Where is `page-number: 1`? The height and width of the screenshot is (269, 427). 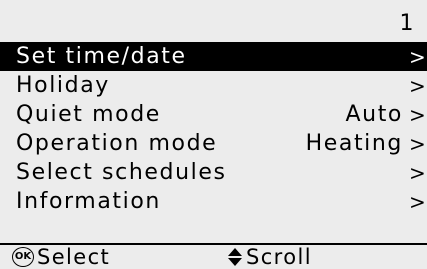
page-number: 1 is located at coordinates (407, 23).